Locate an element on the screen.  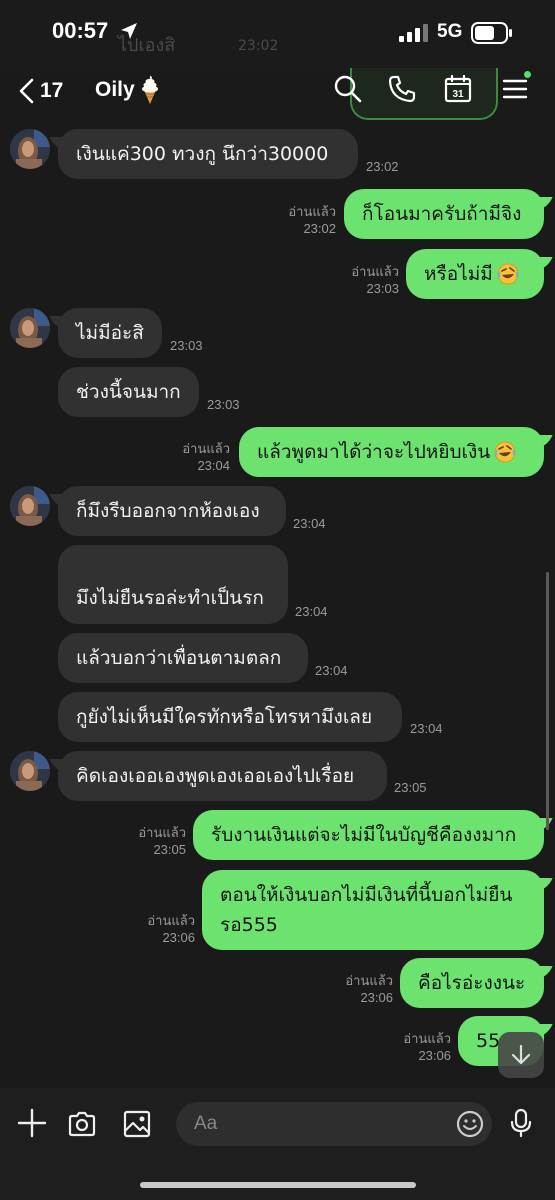
sent-message-bubble: รับงานเงินแต่จะไม่มีในบัญชีคืองงมาก is located at coordinates (368, 835).